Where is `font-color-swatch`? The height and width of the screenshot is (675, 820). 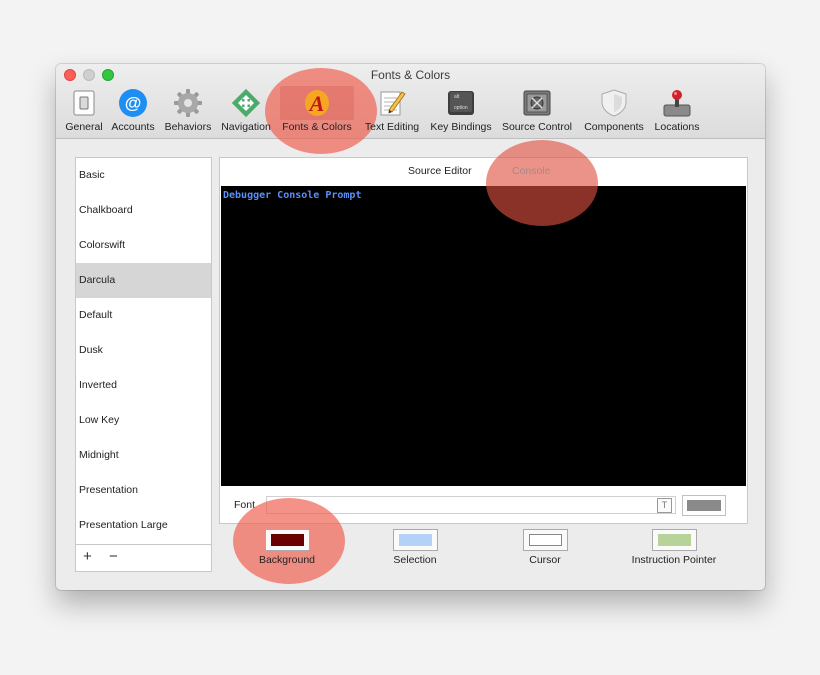 font-color-swatch is located at coordinates (704, 505).